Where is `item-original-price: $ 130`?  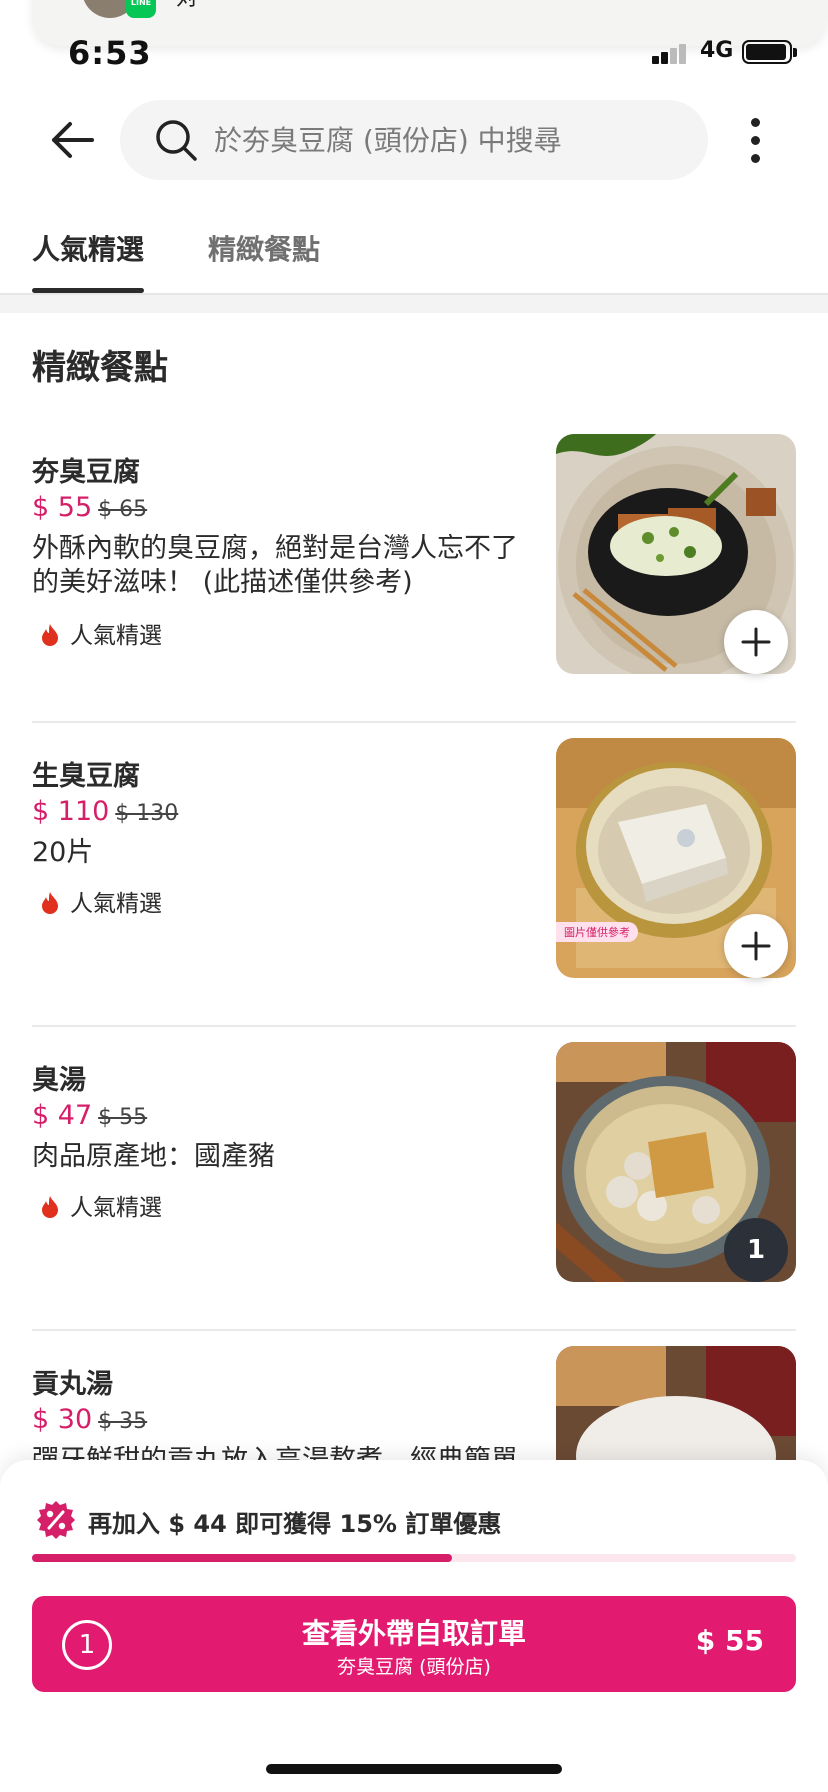 item-original-price: $ 130 is located at coordinates (147, 813).